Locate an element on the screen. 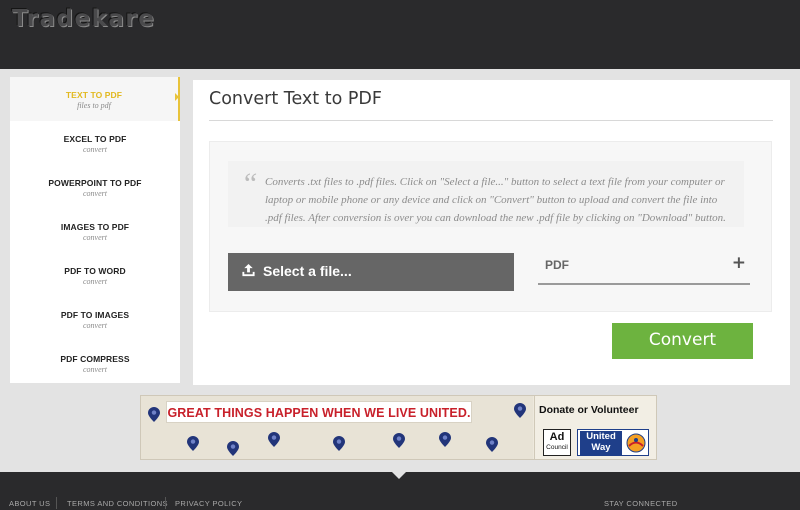 The image size is (800, 510). sidebar-item-images-to-pdf: IMAGES TO PDF convert is located at coordinates (95, 231).